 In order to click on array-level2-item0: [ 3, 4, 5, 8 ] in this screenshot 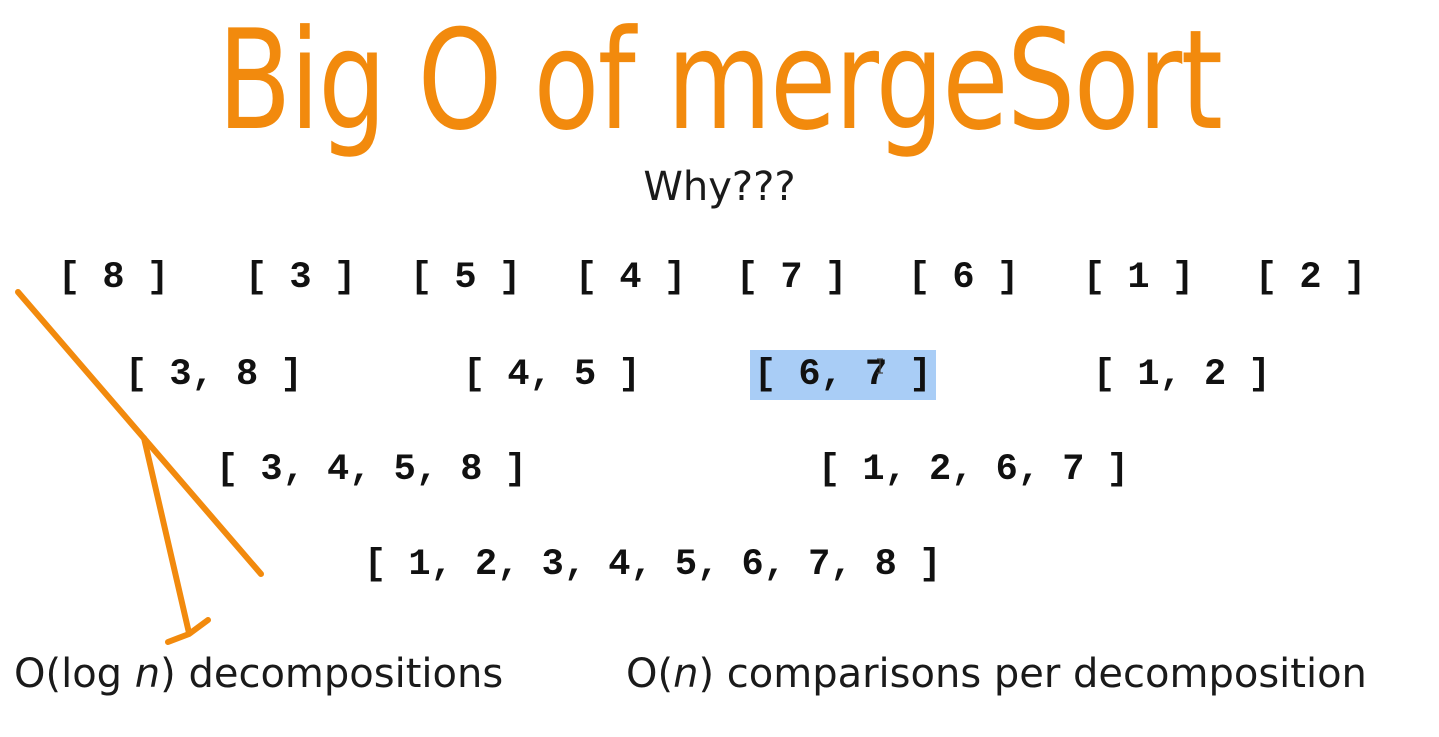, I will do `click(371, 470)`.